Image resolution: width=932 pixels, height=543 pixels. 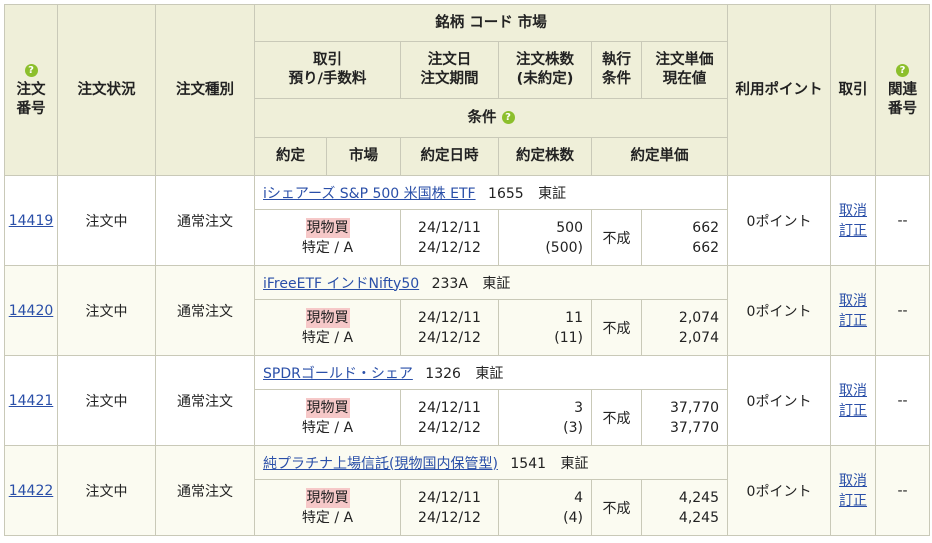 I want to click on order-number-link: 14422, so click(x=31, y=491).